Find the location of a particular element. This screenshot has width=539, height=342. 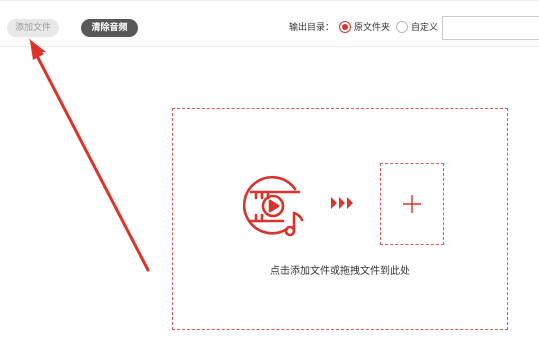

clear-audio-button: 清除音频 is located at coordinates (109, 28).